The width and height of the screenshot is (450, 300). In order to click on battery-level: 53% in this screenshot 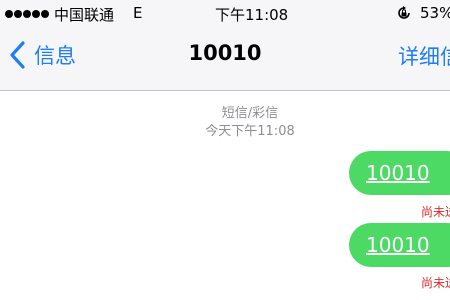, I will do `click(435, 13)`.